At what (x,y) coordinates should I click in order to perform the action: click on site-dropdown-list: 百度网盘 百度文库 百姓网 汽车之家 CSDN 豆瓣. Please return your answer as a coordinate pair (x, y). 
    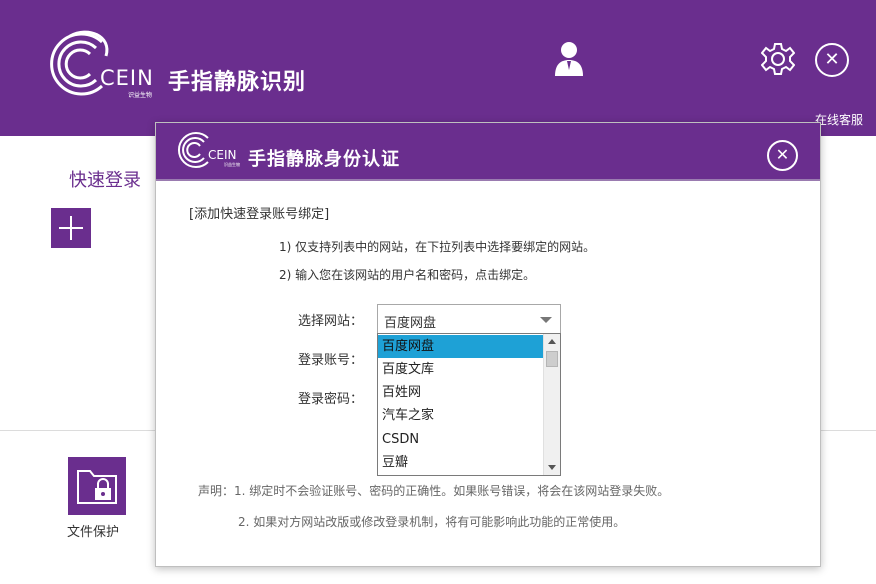
    Looking at the image, I should click on (469, 404).